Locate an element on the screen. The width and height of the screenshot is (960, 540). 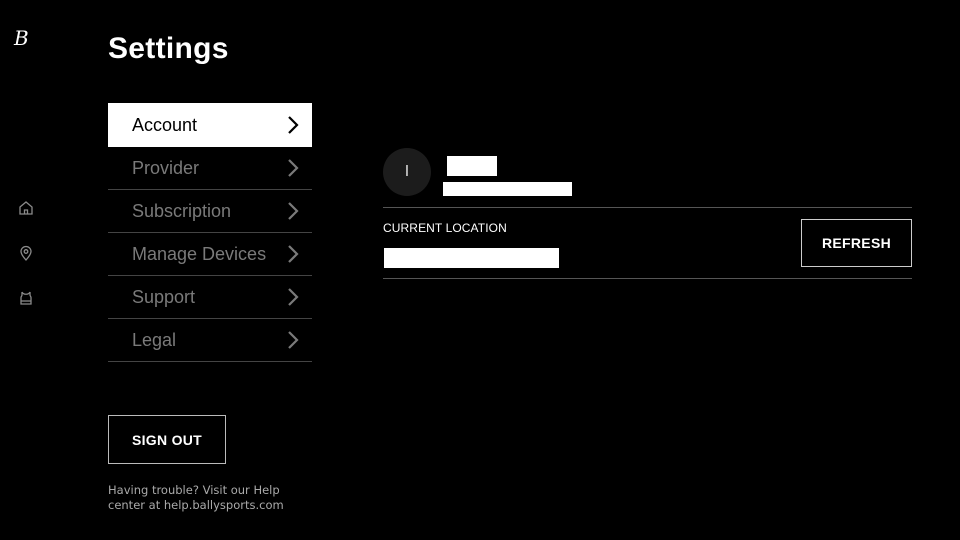
redacted-user-name is located at coordinates (472, 166).